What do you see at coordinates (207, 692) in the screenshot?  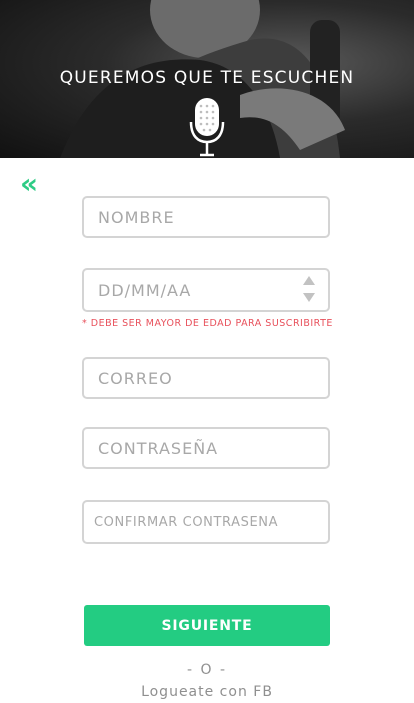 I see `facebook-login-link: Logueate con FB` at bounding box center [207, 692].